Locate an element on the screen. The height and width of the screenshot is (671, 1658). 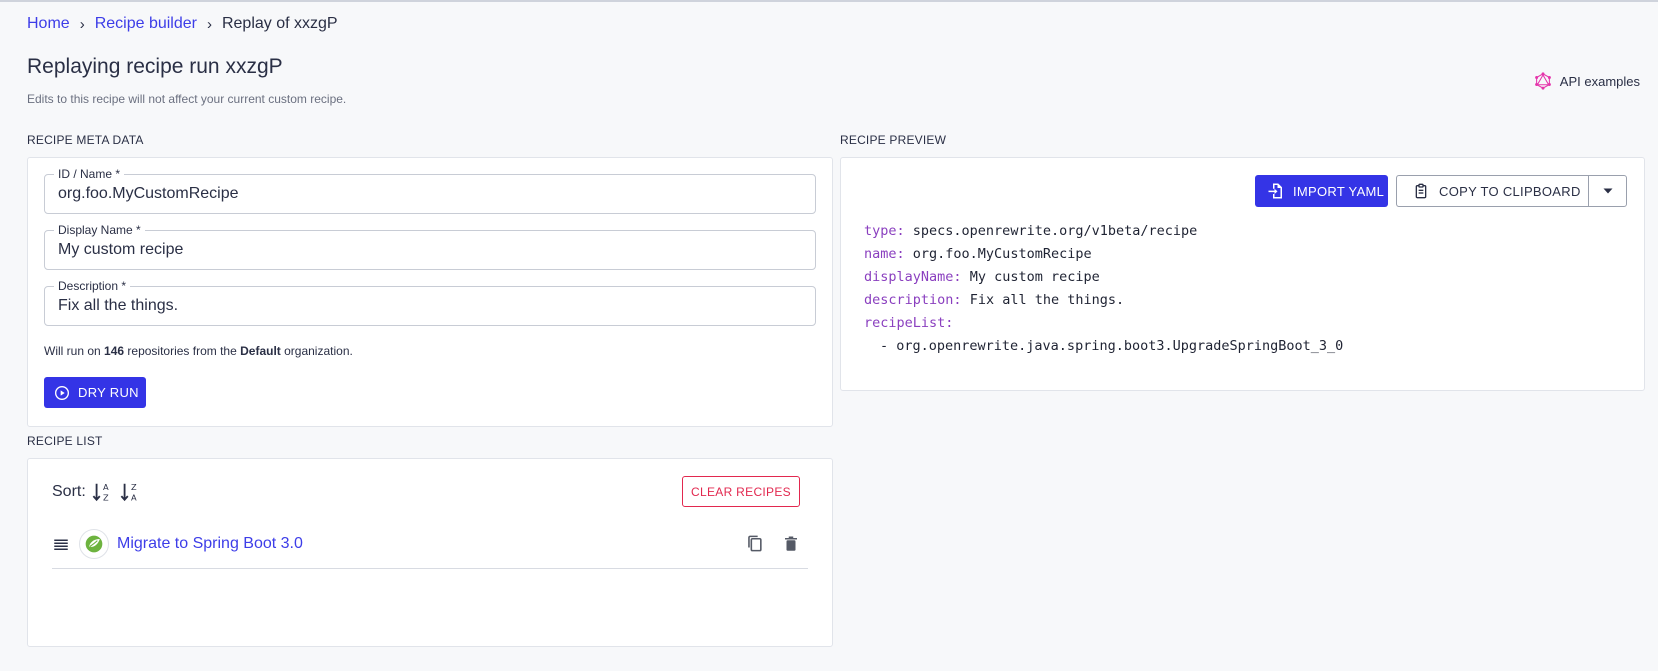
clipboard-icon is located at coordinates (1421, 191).